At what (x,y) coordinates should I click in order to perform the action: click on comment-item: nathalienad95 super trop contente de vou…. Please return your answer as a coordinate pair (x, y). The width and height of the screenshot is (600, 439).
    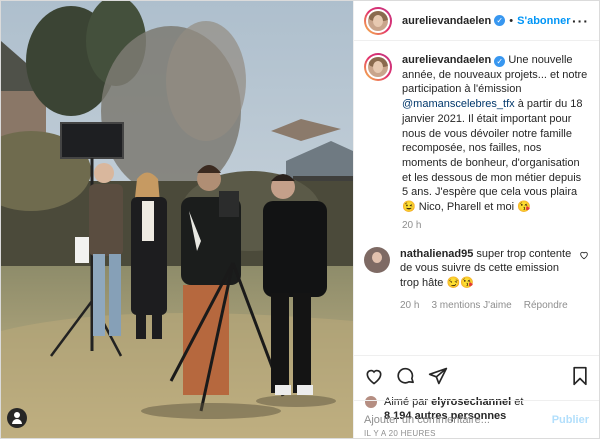
    Looking at the image, I should click on (476, 278).